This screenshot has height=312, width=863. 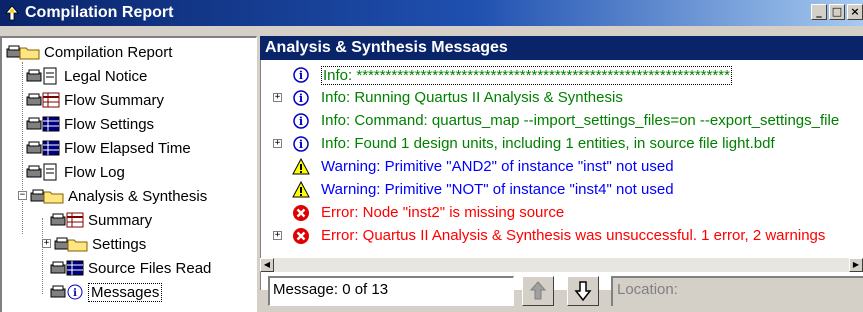 I want to click on tree-item-flow-summary: Flow Summary, so click(x=95, y=100).